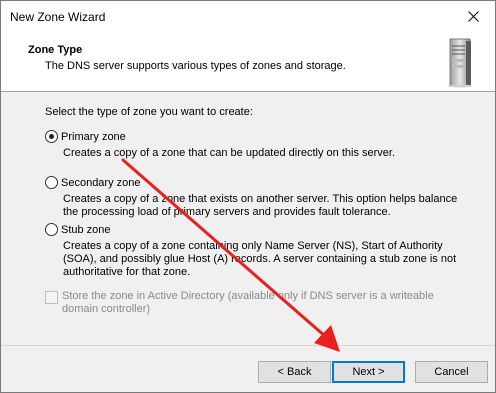 The height and width of the screenshot is (393, 496). I want to click on close-button, so click(473, 16).